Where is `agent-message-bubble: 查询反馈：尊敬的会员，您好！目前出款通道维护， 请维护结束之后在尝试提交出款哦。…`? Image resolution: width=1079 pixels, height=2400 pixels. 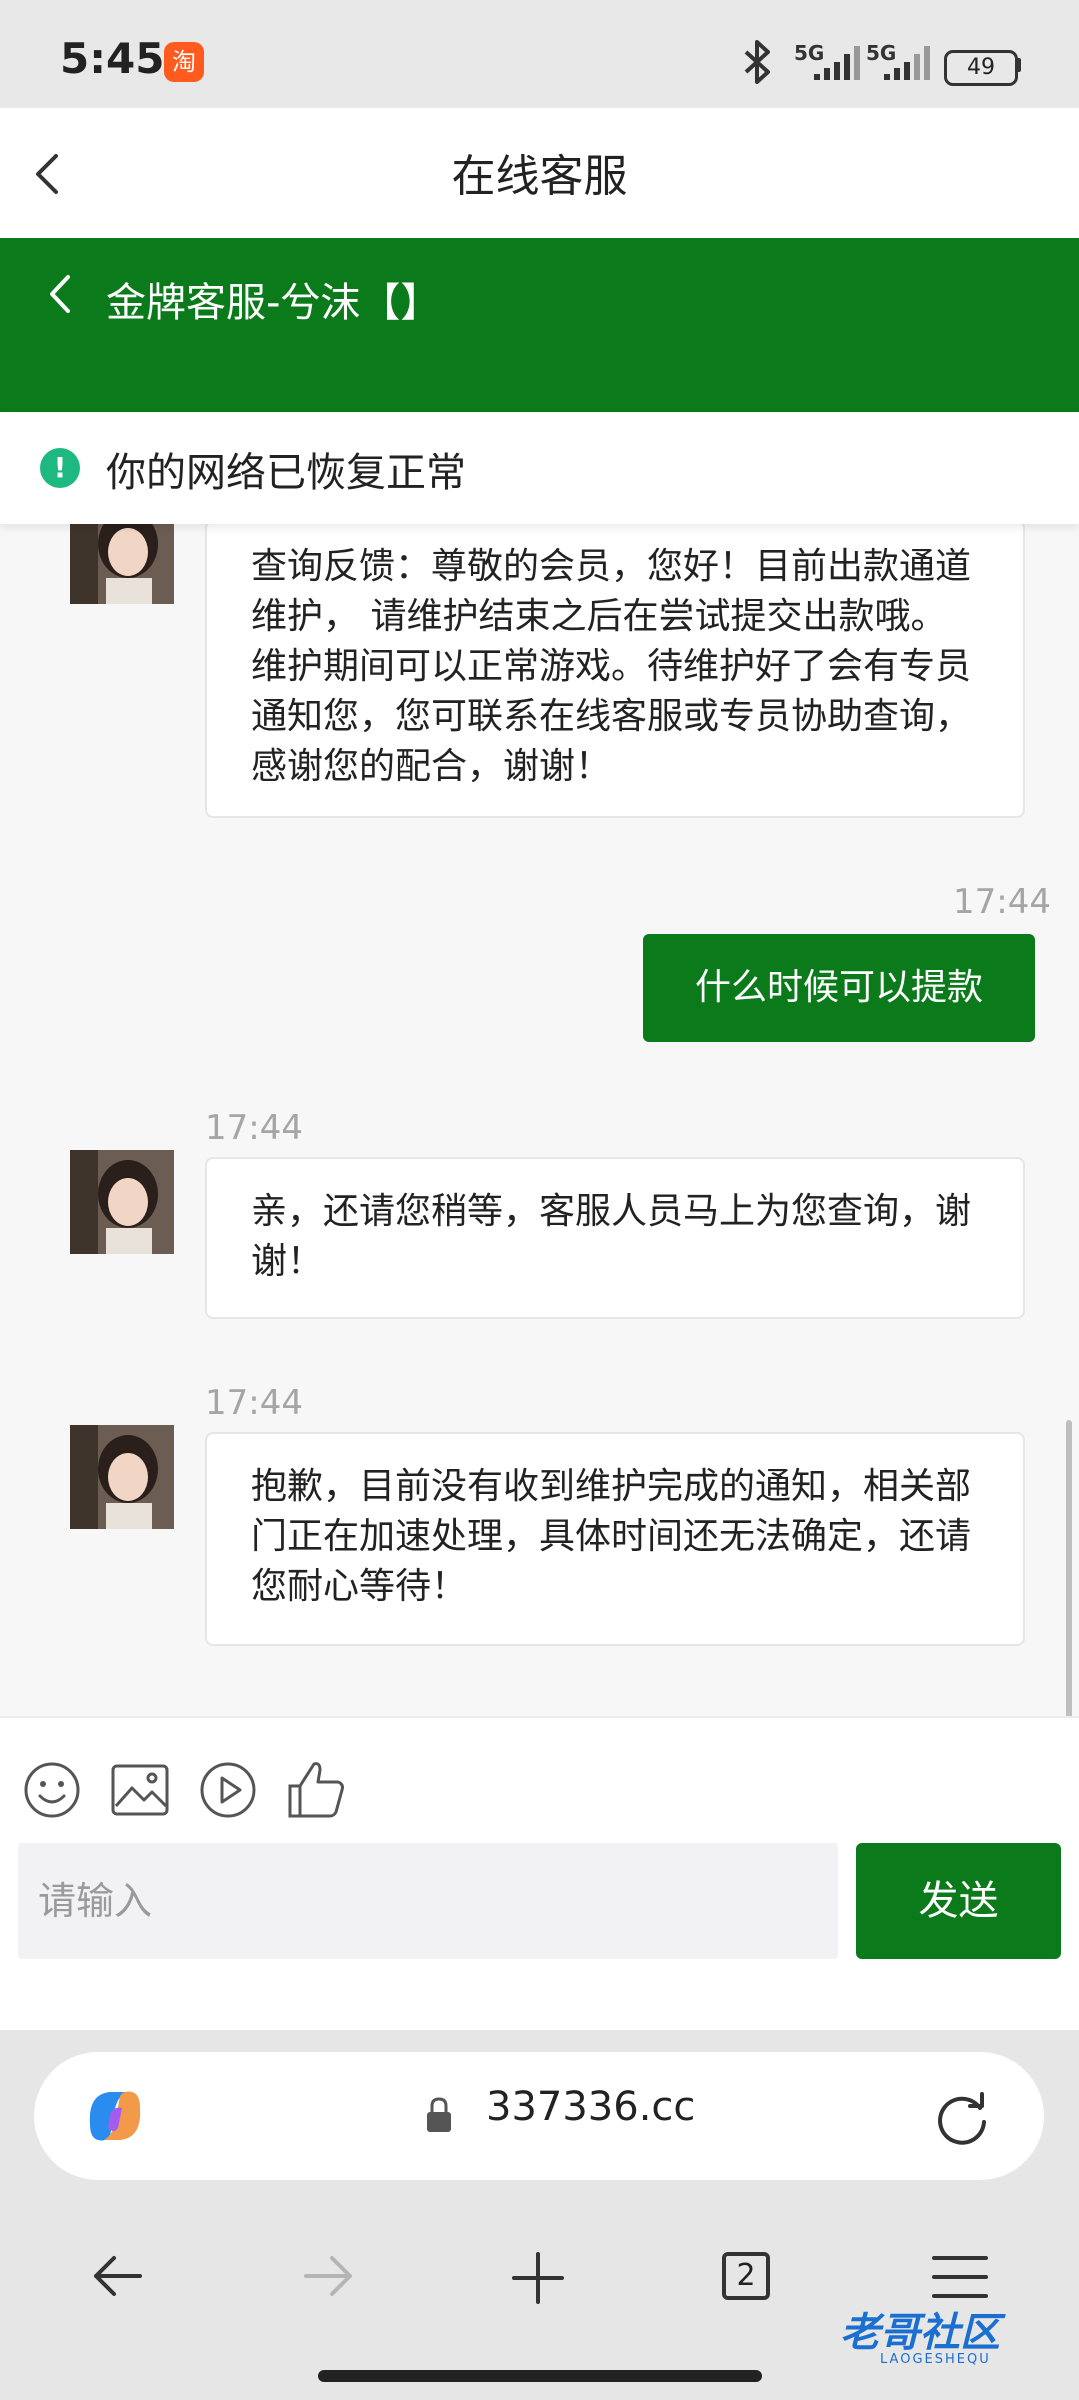 agent-message-bubble: 查询反馈：尊敬的会员，您好！目前出款通道维护， 请维护结束之后在尝试提交出款哦。… is located at coordinates (615, 669).